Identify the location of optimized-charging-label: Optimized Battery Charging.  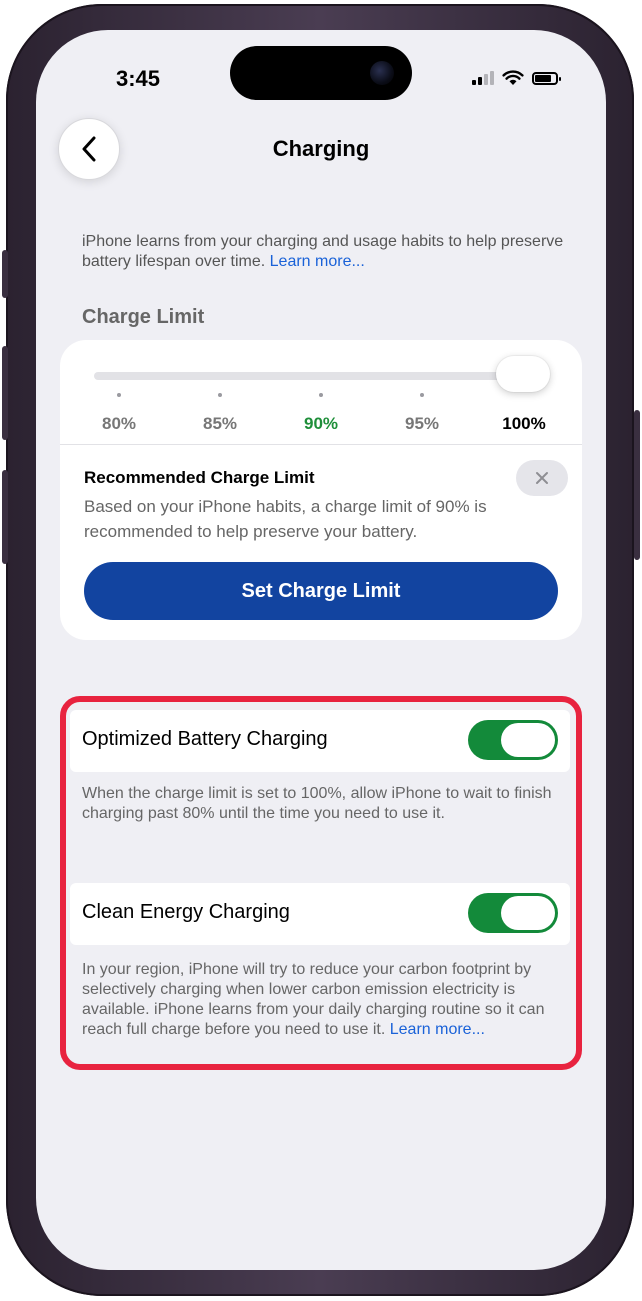
(205, 739).